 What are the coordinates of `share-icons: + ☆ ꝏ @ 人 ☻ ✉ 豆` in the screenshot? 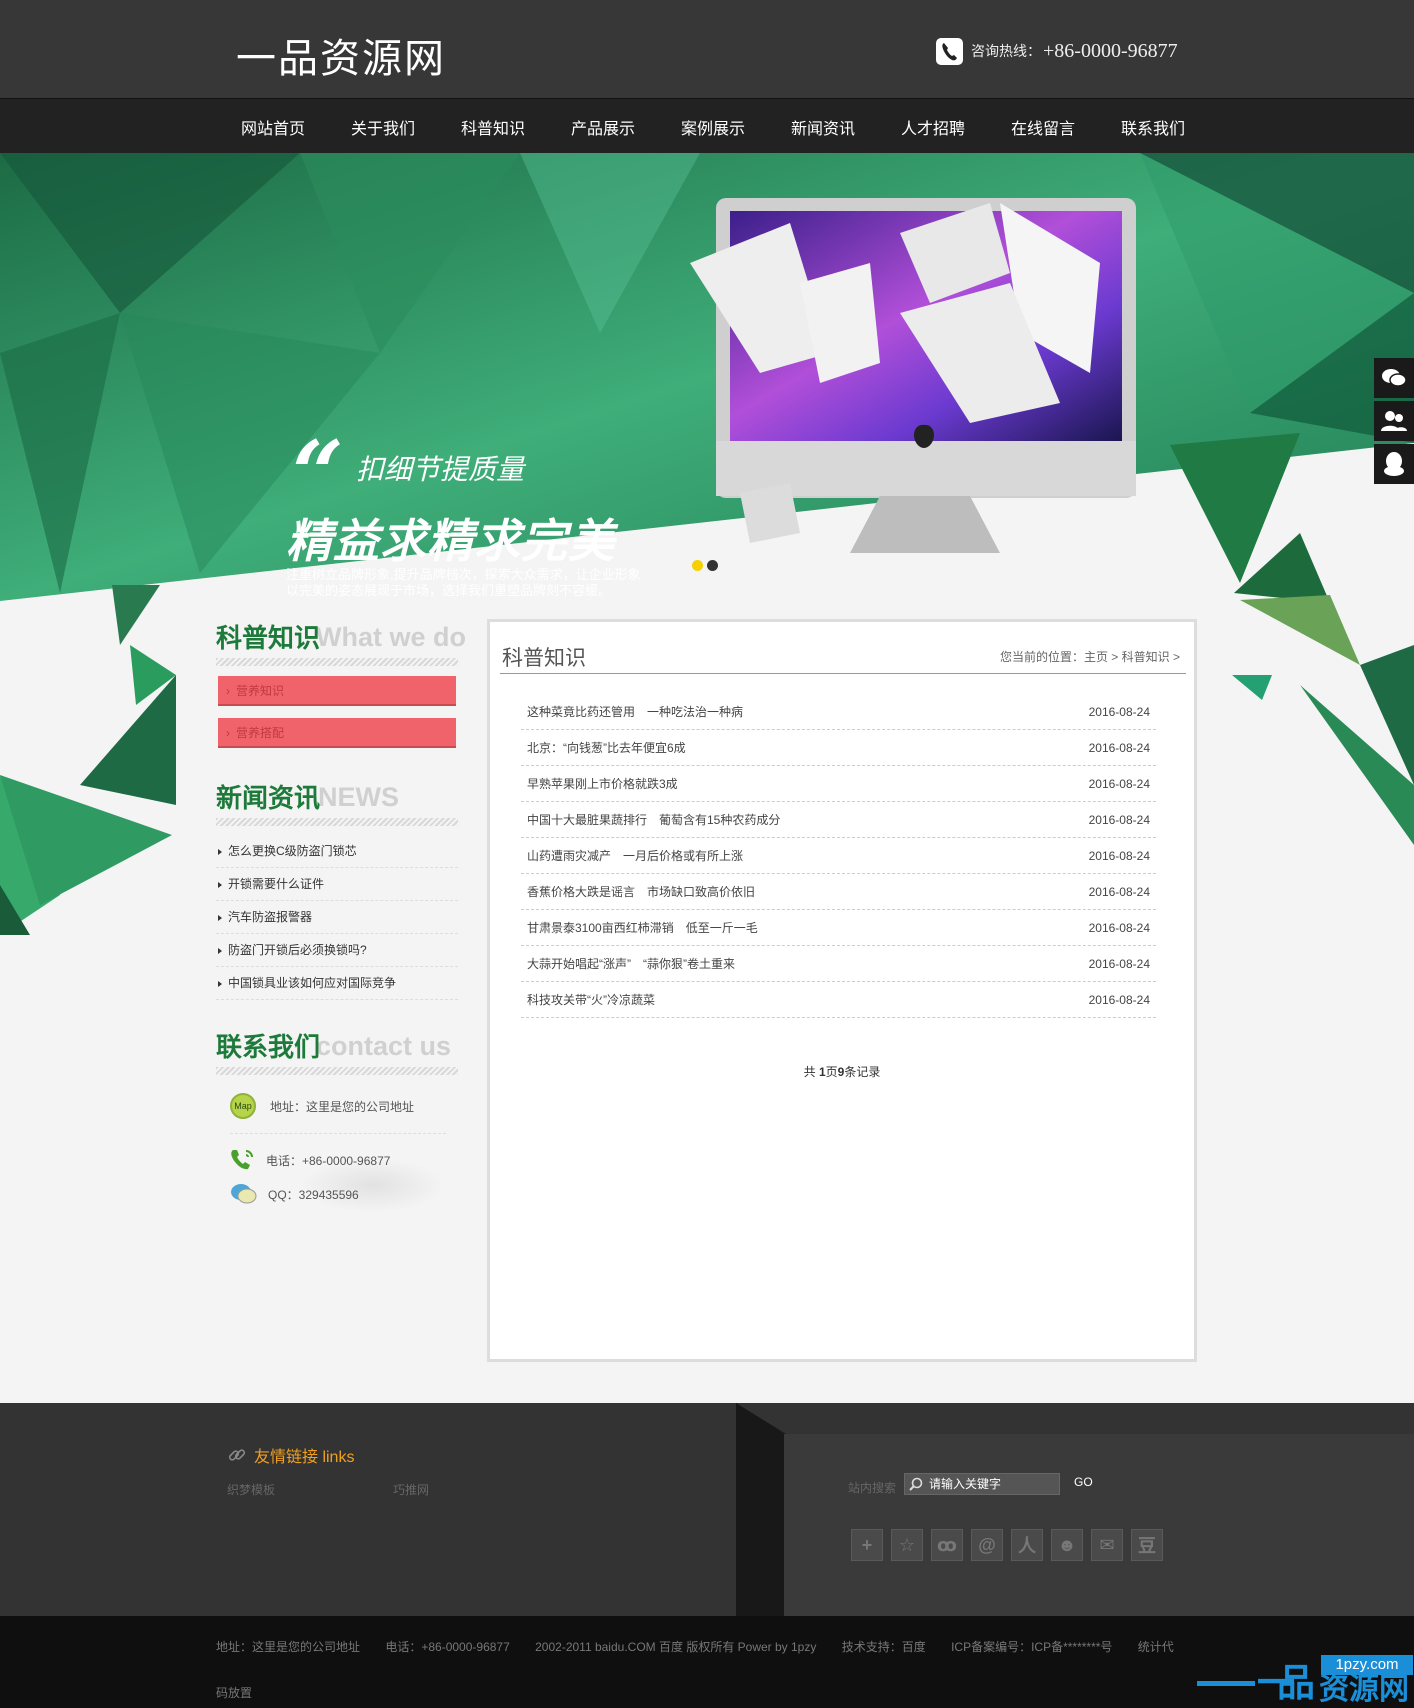 It's located at (1007, 1545).